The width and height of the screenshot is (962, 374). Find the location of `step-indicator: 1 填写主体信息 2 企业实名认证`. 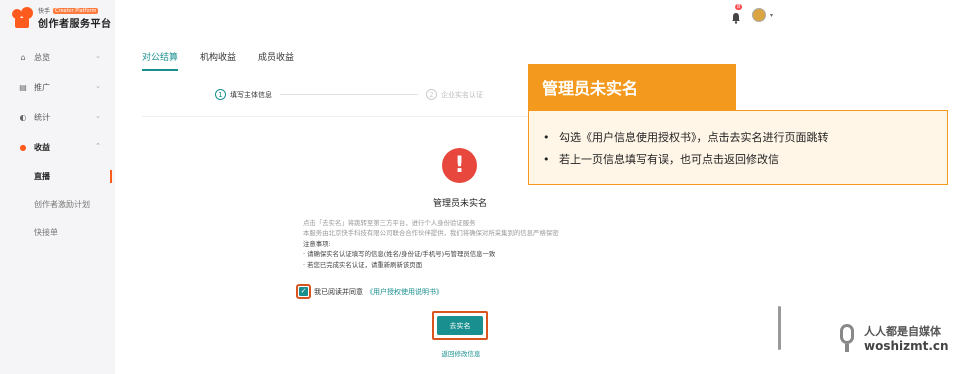

step-indicator: 1 填写主体信息 2 企业实名认证 is located at coordinates (349, 94).